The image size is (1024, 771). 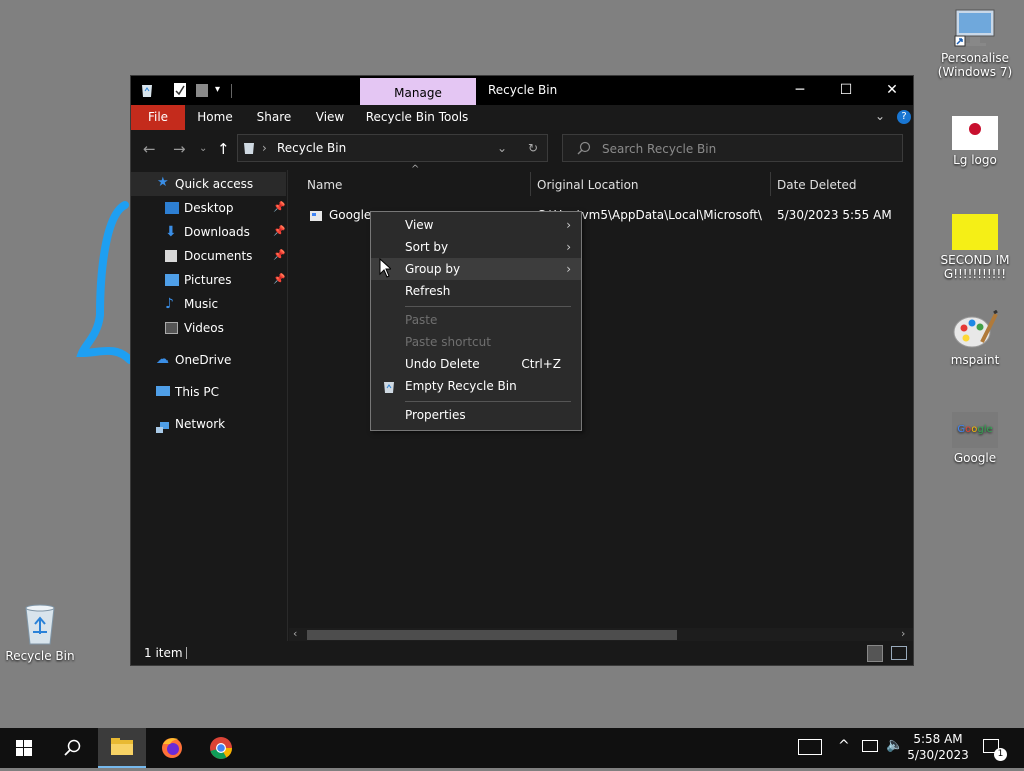 I want to click on tab-manage: Manage, so click(x=418, y=92).